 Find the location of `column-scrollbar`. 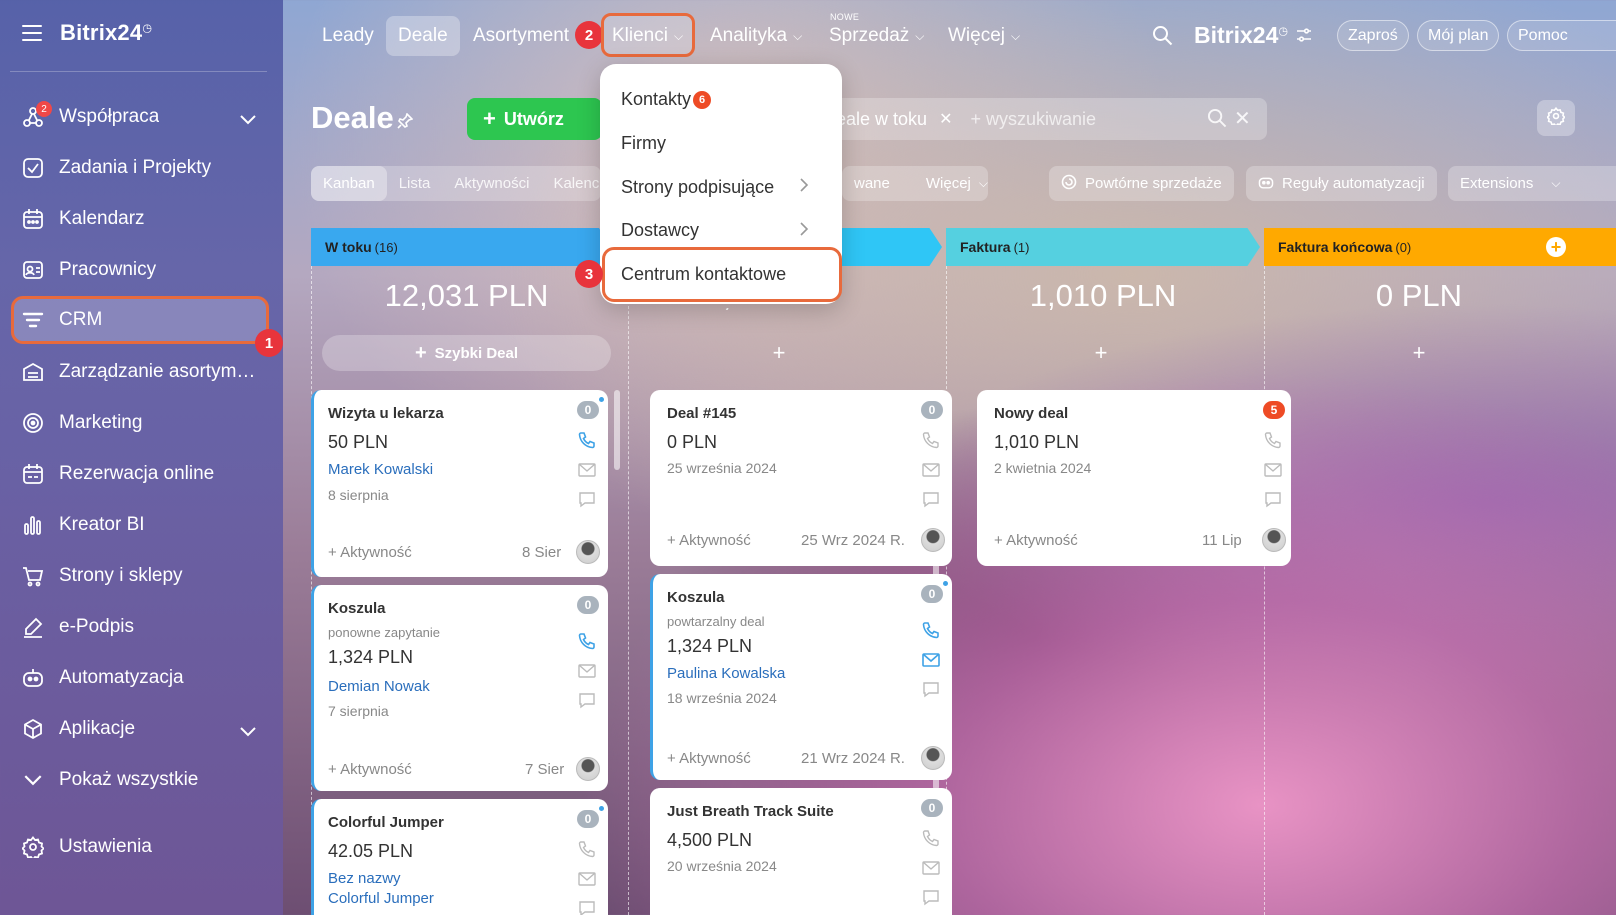

column-scrollbar is located at coordinates (617, 430).